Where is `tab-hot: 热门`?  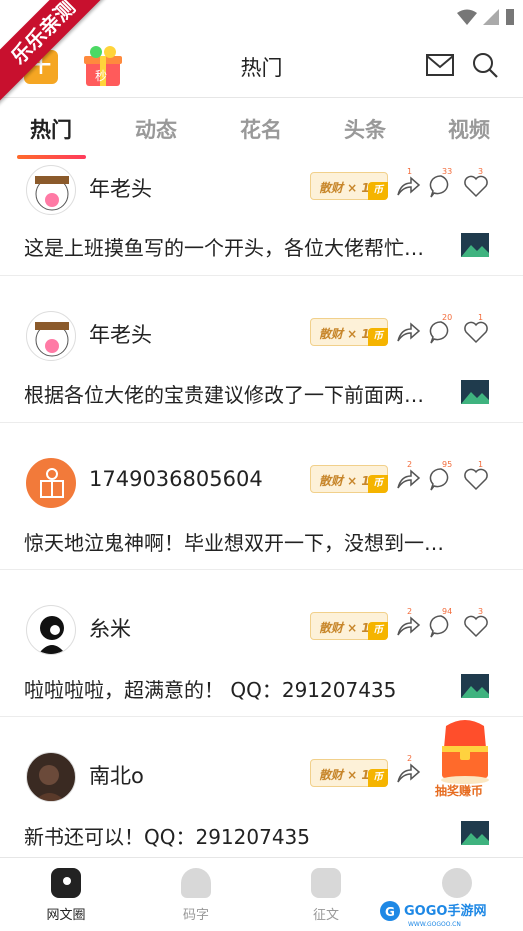
tab-hot: 热门 is located at coordinates (51, 129).